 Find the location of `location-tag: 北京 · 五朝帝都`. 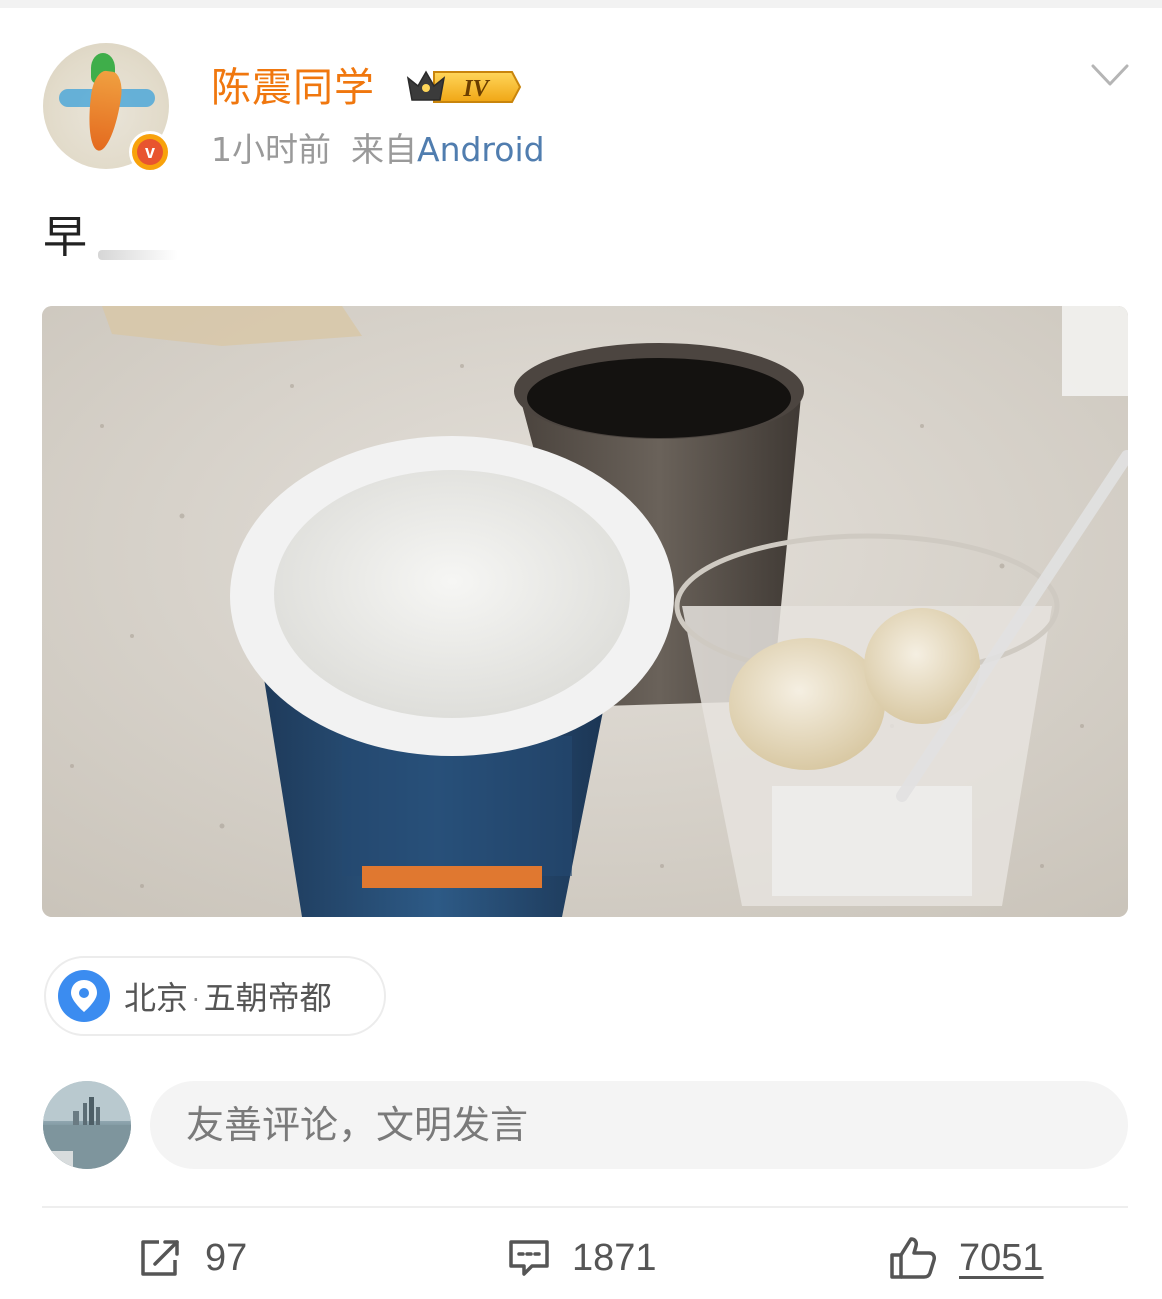

location-tag: 北京 · 五朝帝都 is located at coordinates (215, 996).